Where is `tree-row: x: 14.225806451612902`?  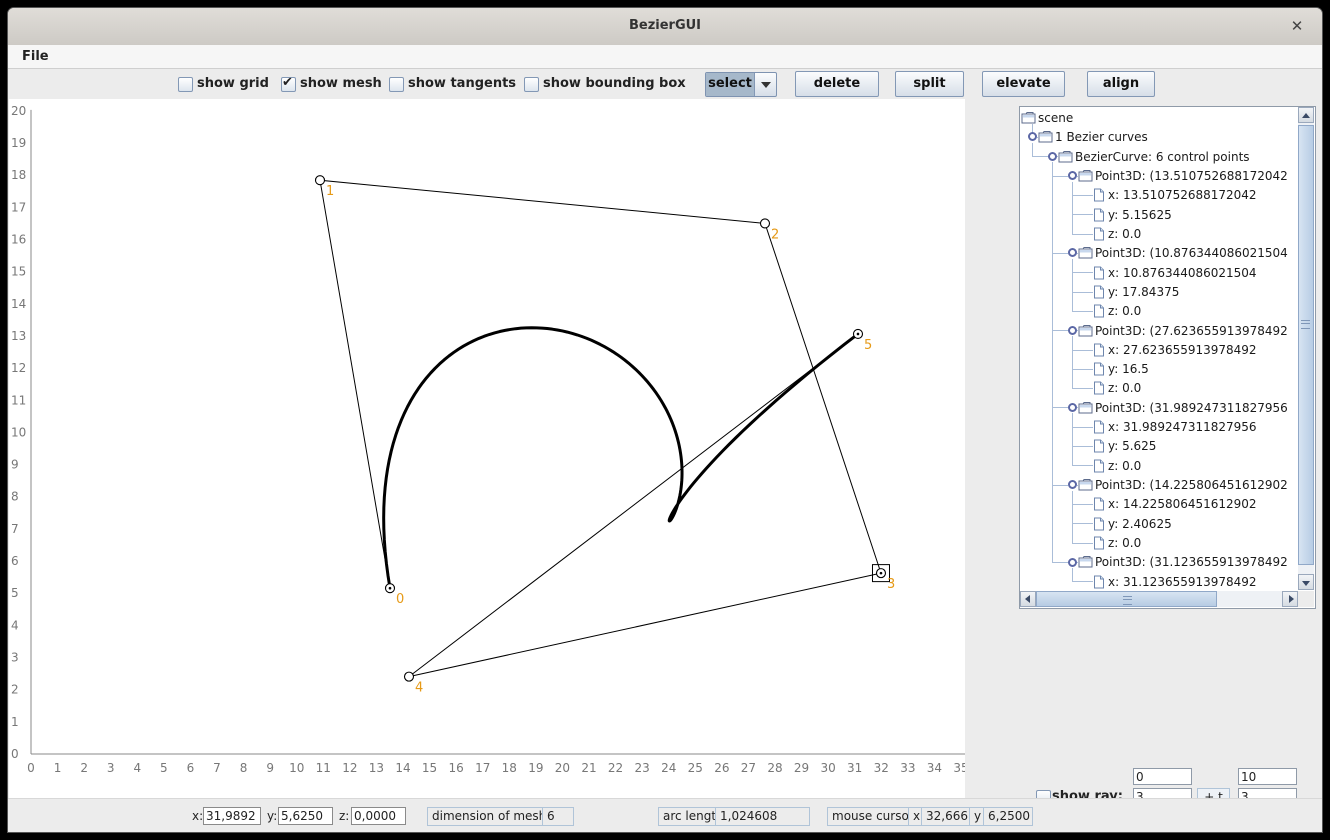 tree-row: x: 14.225806451612902 is located at coordinates (1159, 503).